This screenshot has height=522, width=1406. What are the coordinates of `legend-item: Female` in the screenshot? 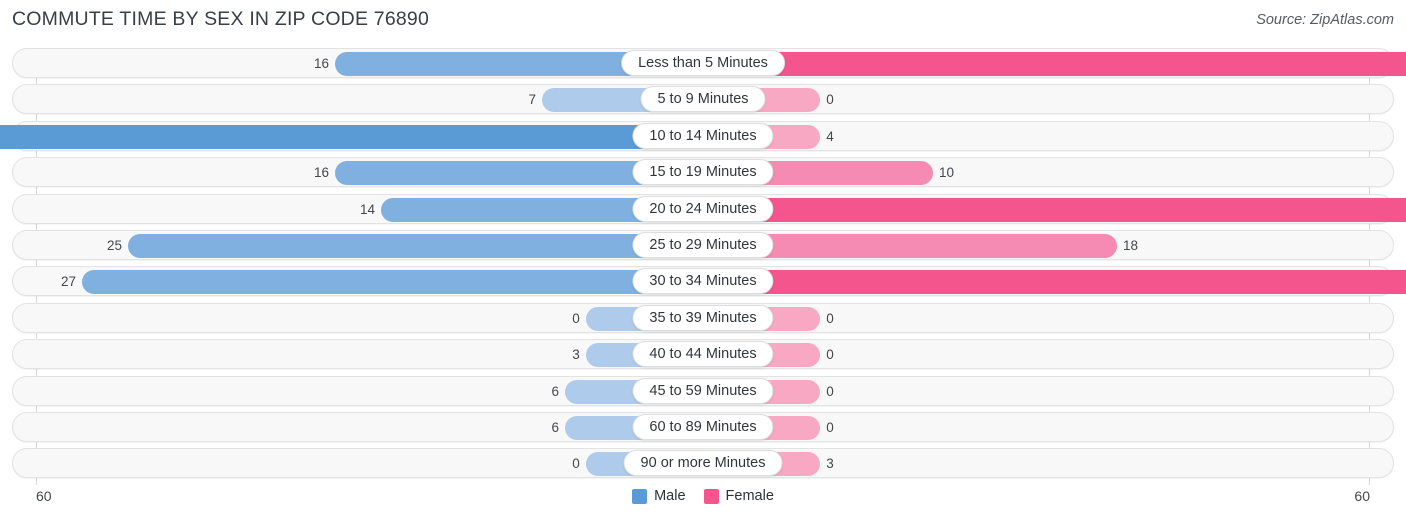 It's located at (738, 496).